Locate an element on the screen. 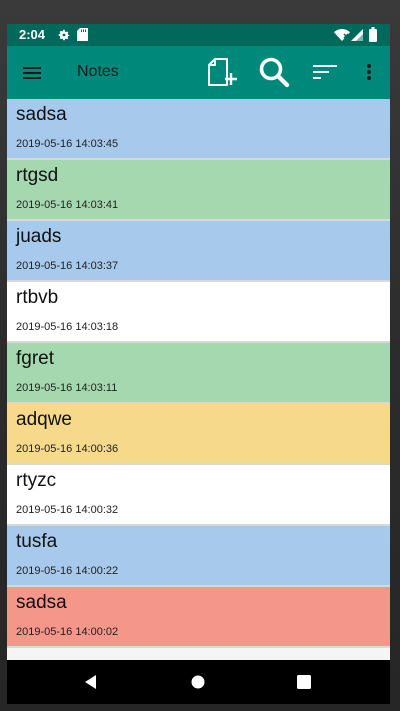 This screenshot has height=711, width=400. note-title: fgret is located at coordinates (35, 358).